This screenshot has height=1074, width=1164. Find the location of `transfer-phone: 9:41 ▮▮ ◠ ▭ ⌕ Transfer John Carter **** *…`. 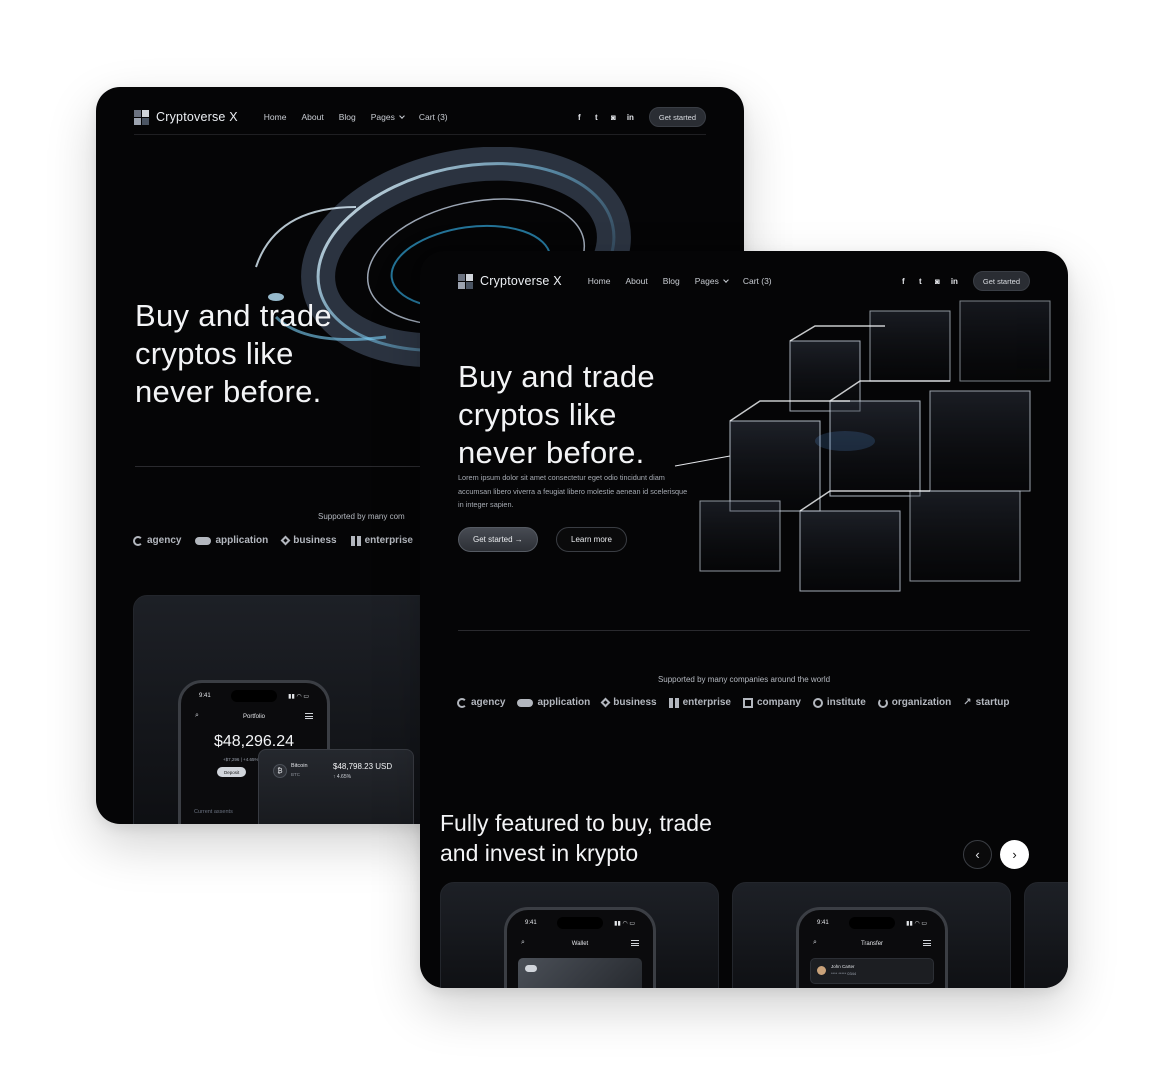

transfer-phone: 9:41 ▮▮ ◠ ▭ ⌕ Transfer John Carter **** *… is located at coordinates (872, 947).